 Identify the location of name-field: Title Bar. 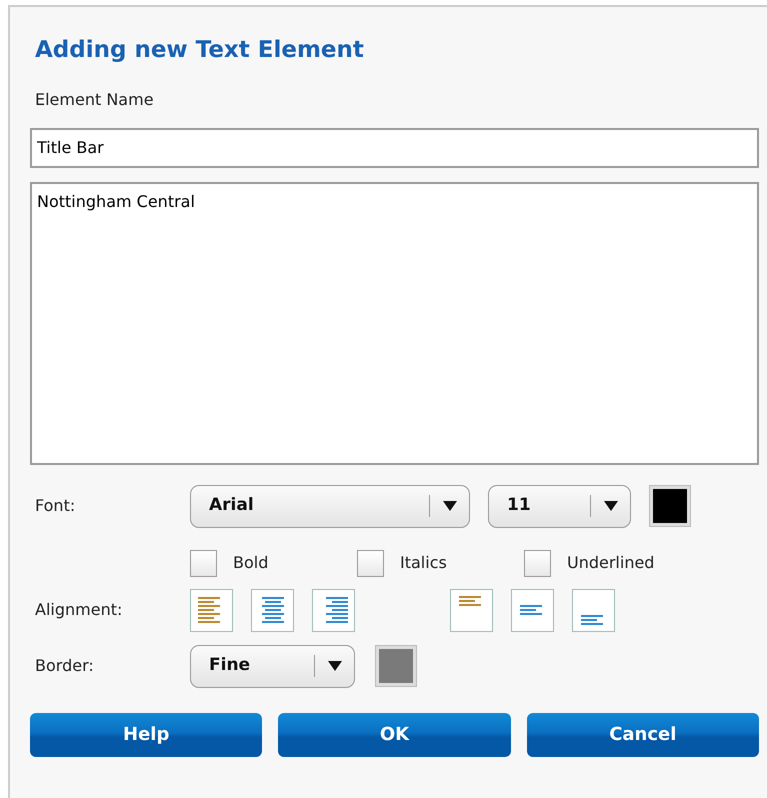
(394, 148).